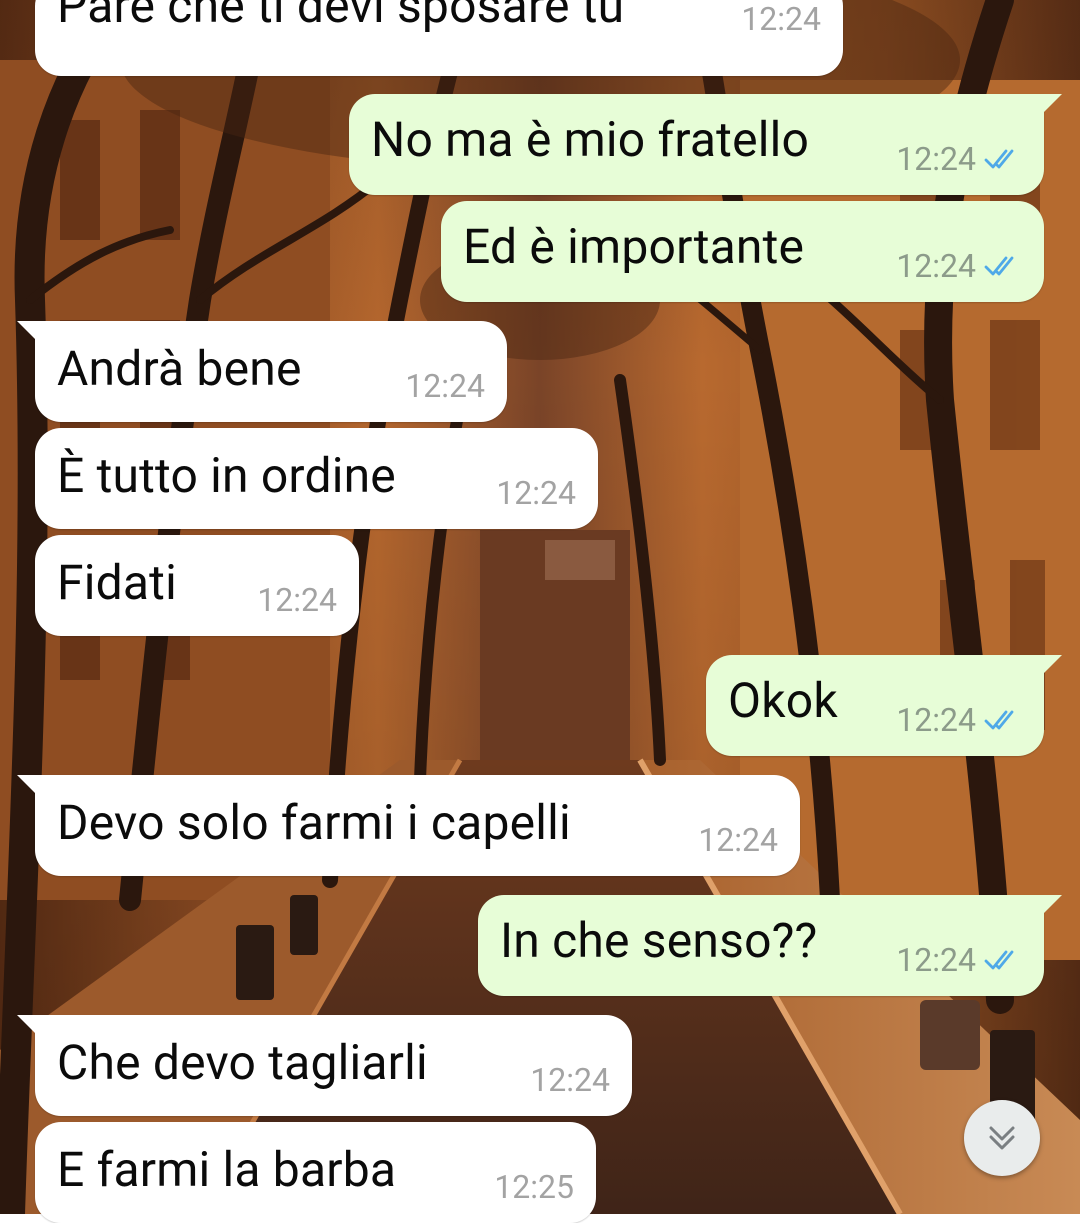 Image resolution: width=1080 pixels, height=1223 pixels. I want to click on outgoing-message: In che senso?? 12:24, so click(770, 945).